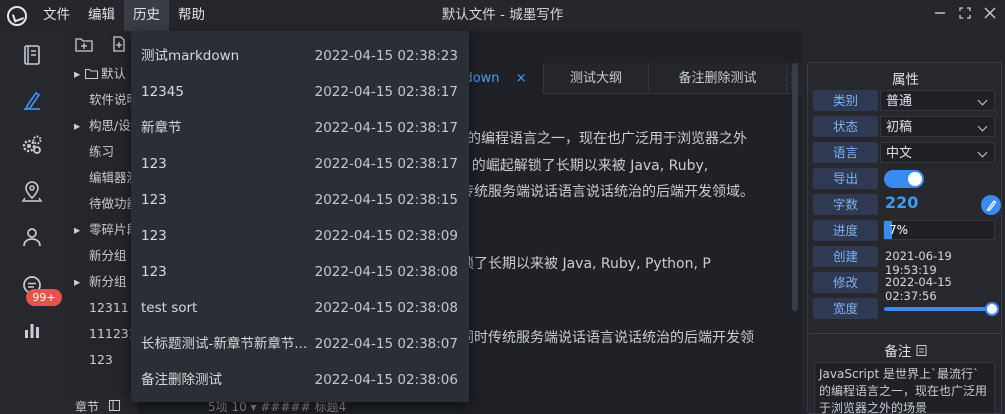 This screenshot has height=414, width=1005. I want to click on history-item-name: 备注删除测试, so click(181, 380).